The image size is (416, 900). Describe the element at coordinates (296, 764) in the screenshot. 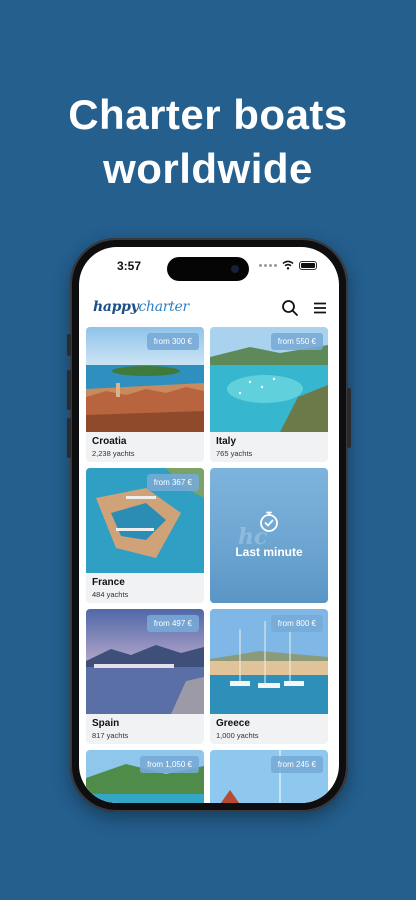

I see `price-badge: from 245 €` at that location.